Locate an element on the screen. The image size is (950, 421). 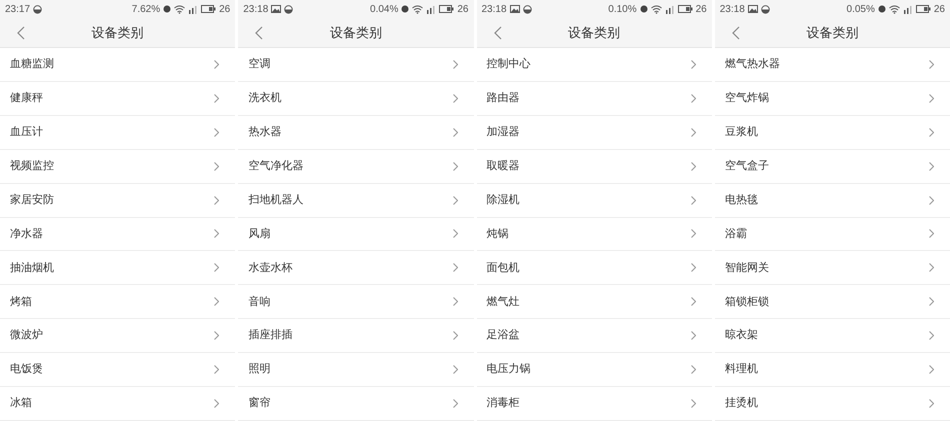
category-item: 取暖器 is located at coordinates (594, 167).